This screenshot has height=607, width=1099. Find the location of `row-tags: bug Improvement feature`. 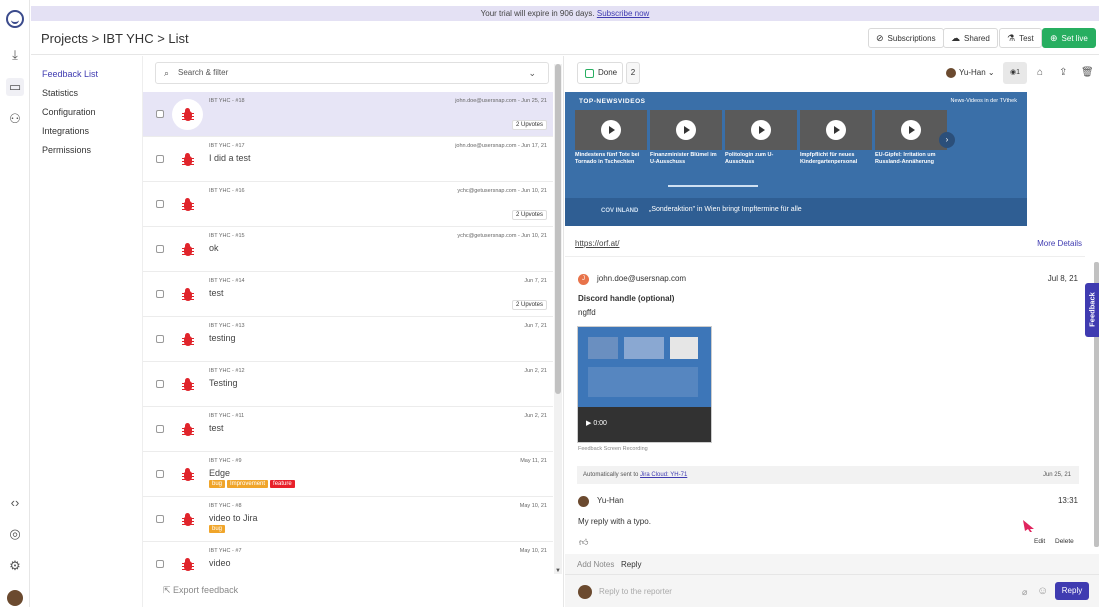

row-tags: bug Improvement feature is located at coordinates (252, 484).